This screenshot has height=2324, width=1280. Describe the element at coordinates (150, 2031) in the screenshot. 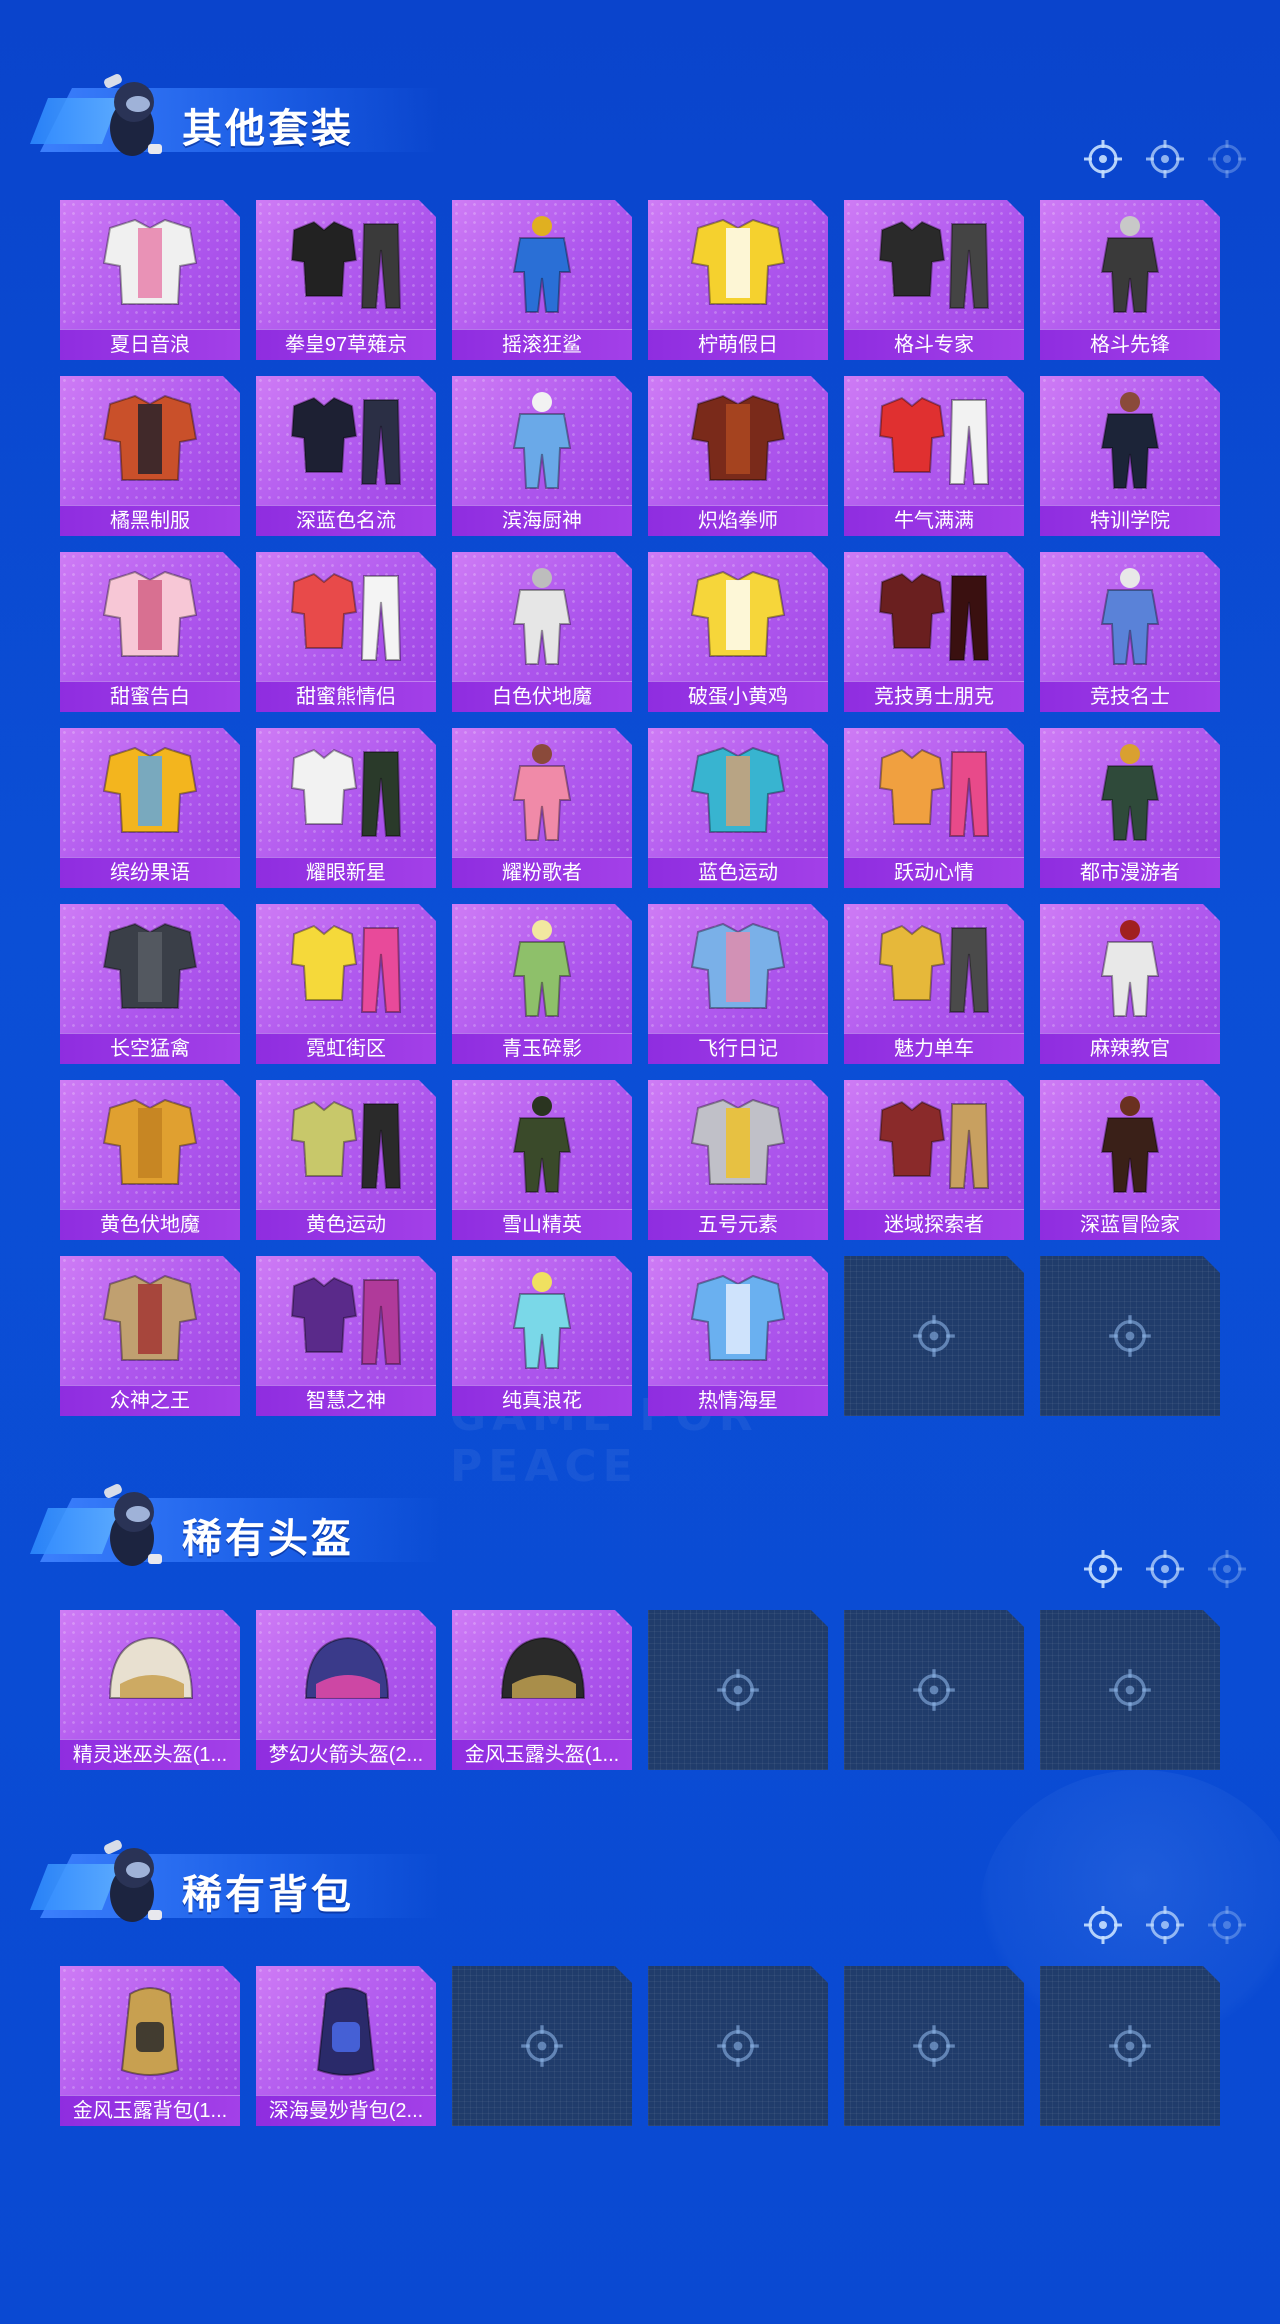

I see `backpack-image` at that location.